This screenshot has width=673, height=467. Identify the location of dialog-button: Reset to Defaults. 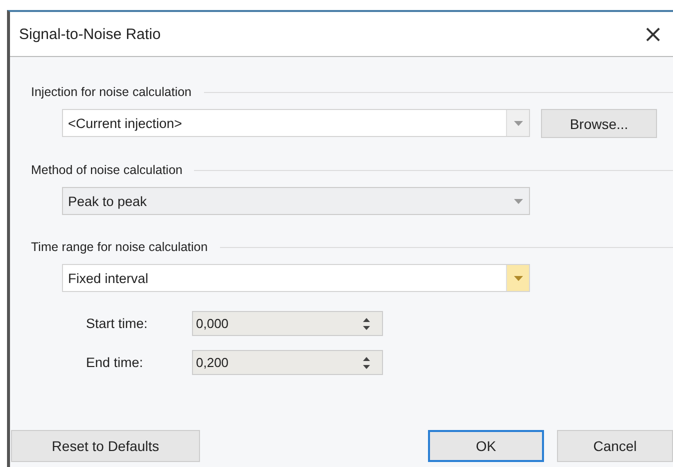
(105, 446).